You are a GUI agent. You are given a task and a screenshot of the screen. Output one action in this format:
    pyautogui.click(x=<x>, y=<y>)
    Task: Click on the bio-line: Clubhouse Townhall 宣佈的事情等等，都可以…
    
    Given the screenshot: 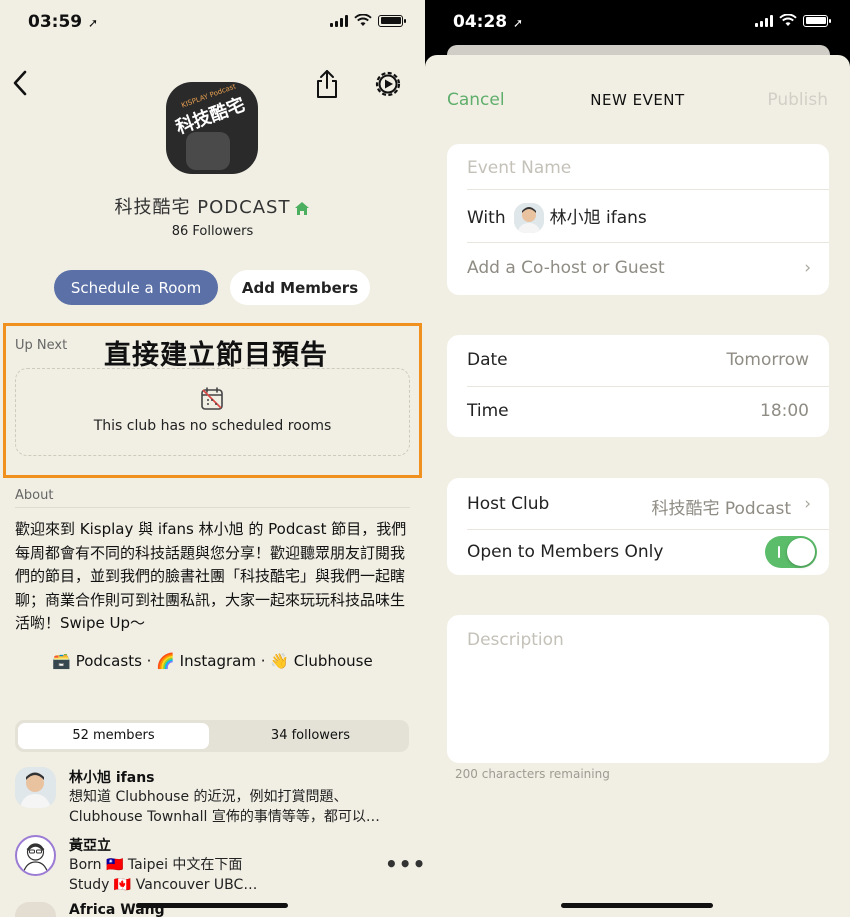 What is the action you would take?
    pyautogui.click(x=224, y=817)
    